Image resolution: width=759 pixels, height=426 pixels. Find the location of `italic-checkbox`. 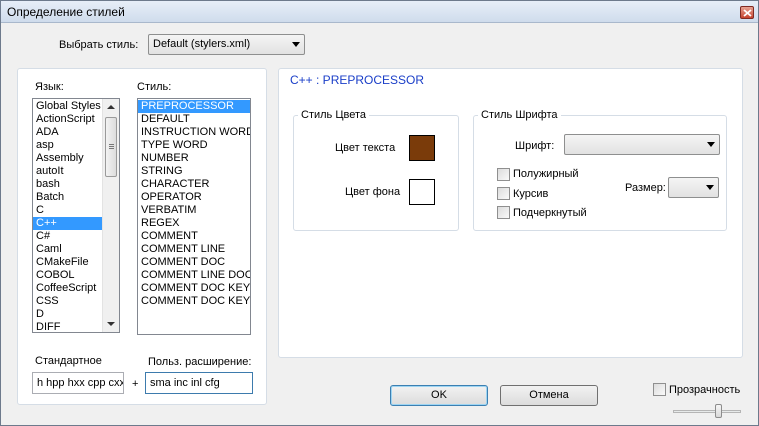

italic-checkbox is located at coordinates (503, 193).